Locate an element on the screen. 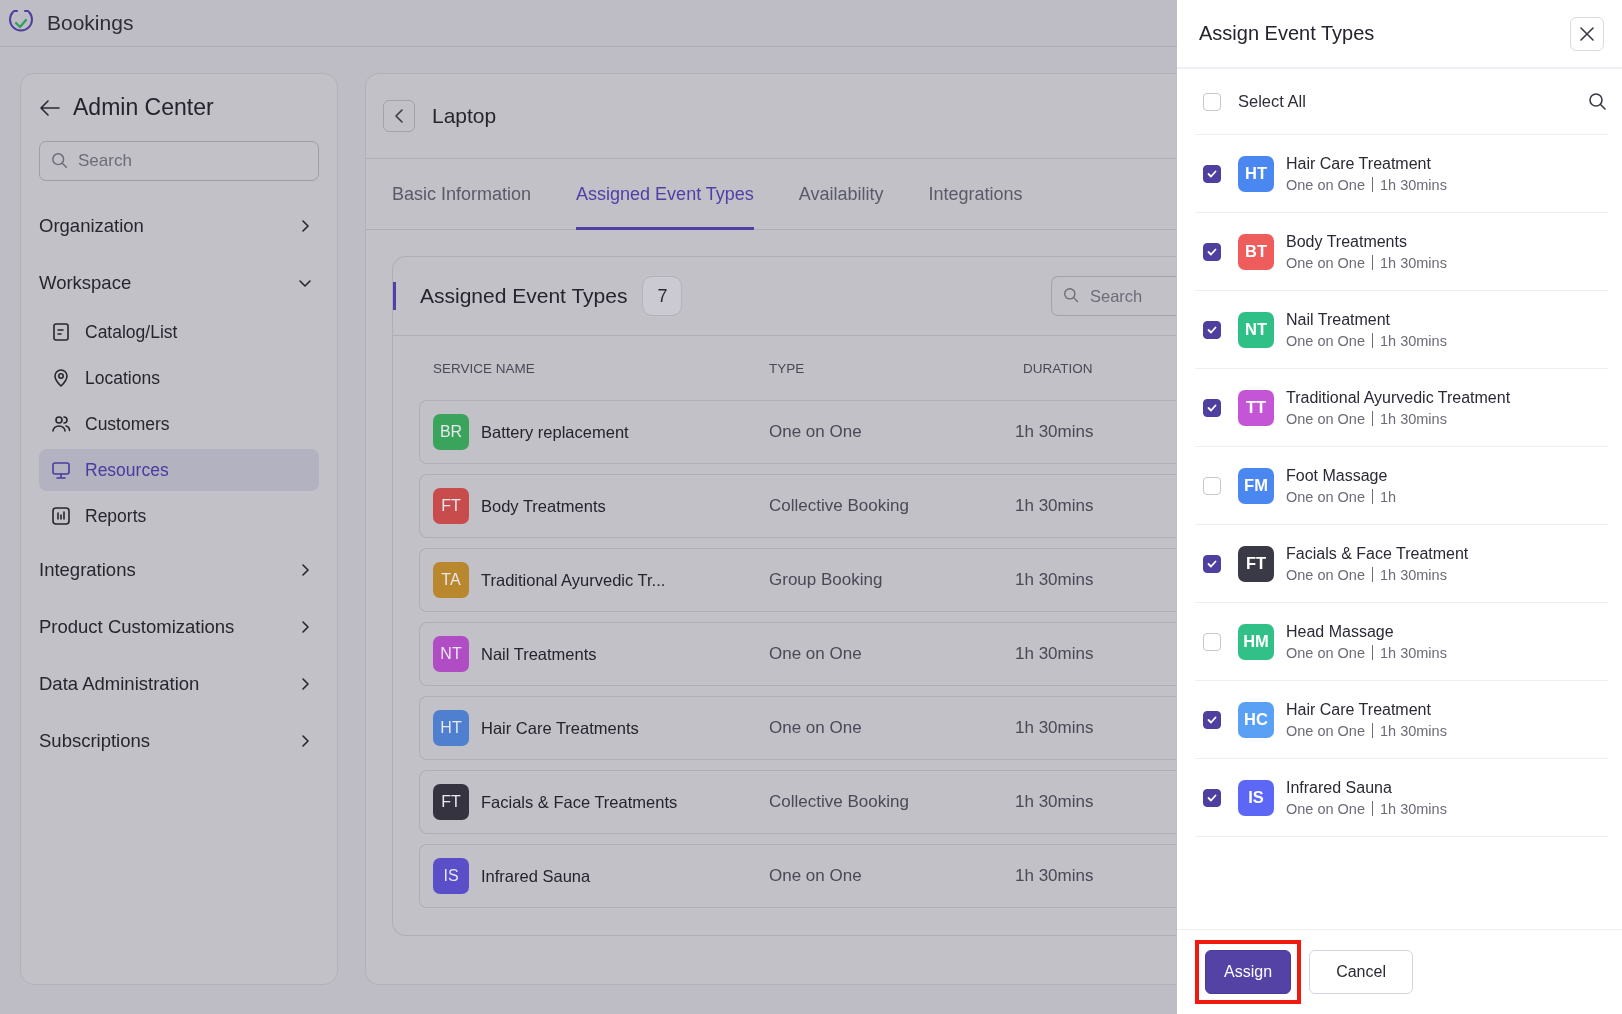 This screenshot has width=1622, height=1014. tab: Basic Information is located at coordinates (462, 194).